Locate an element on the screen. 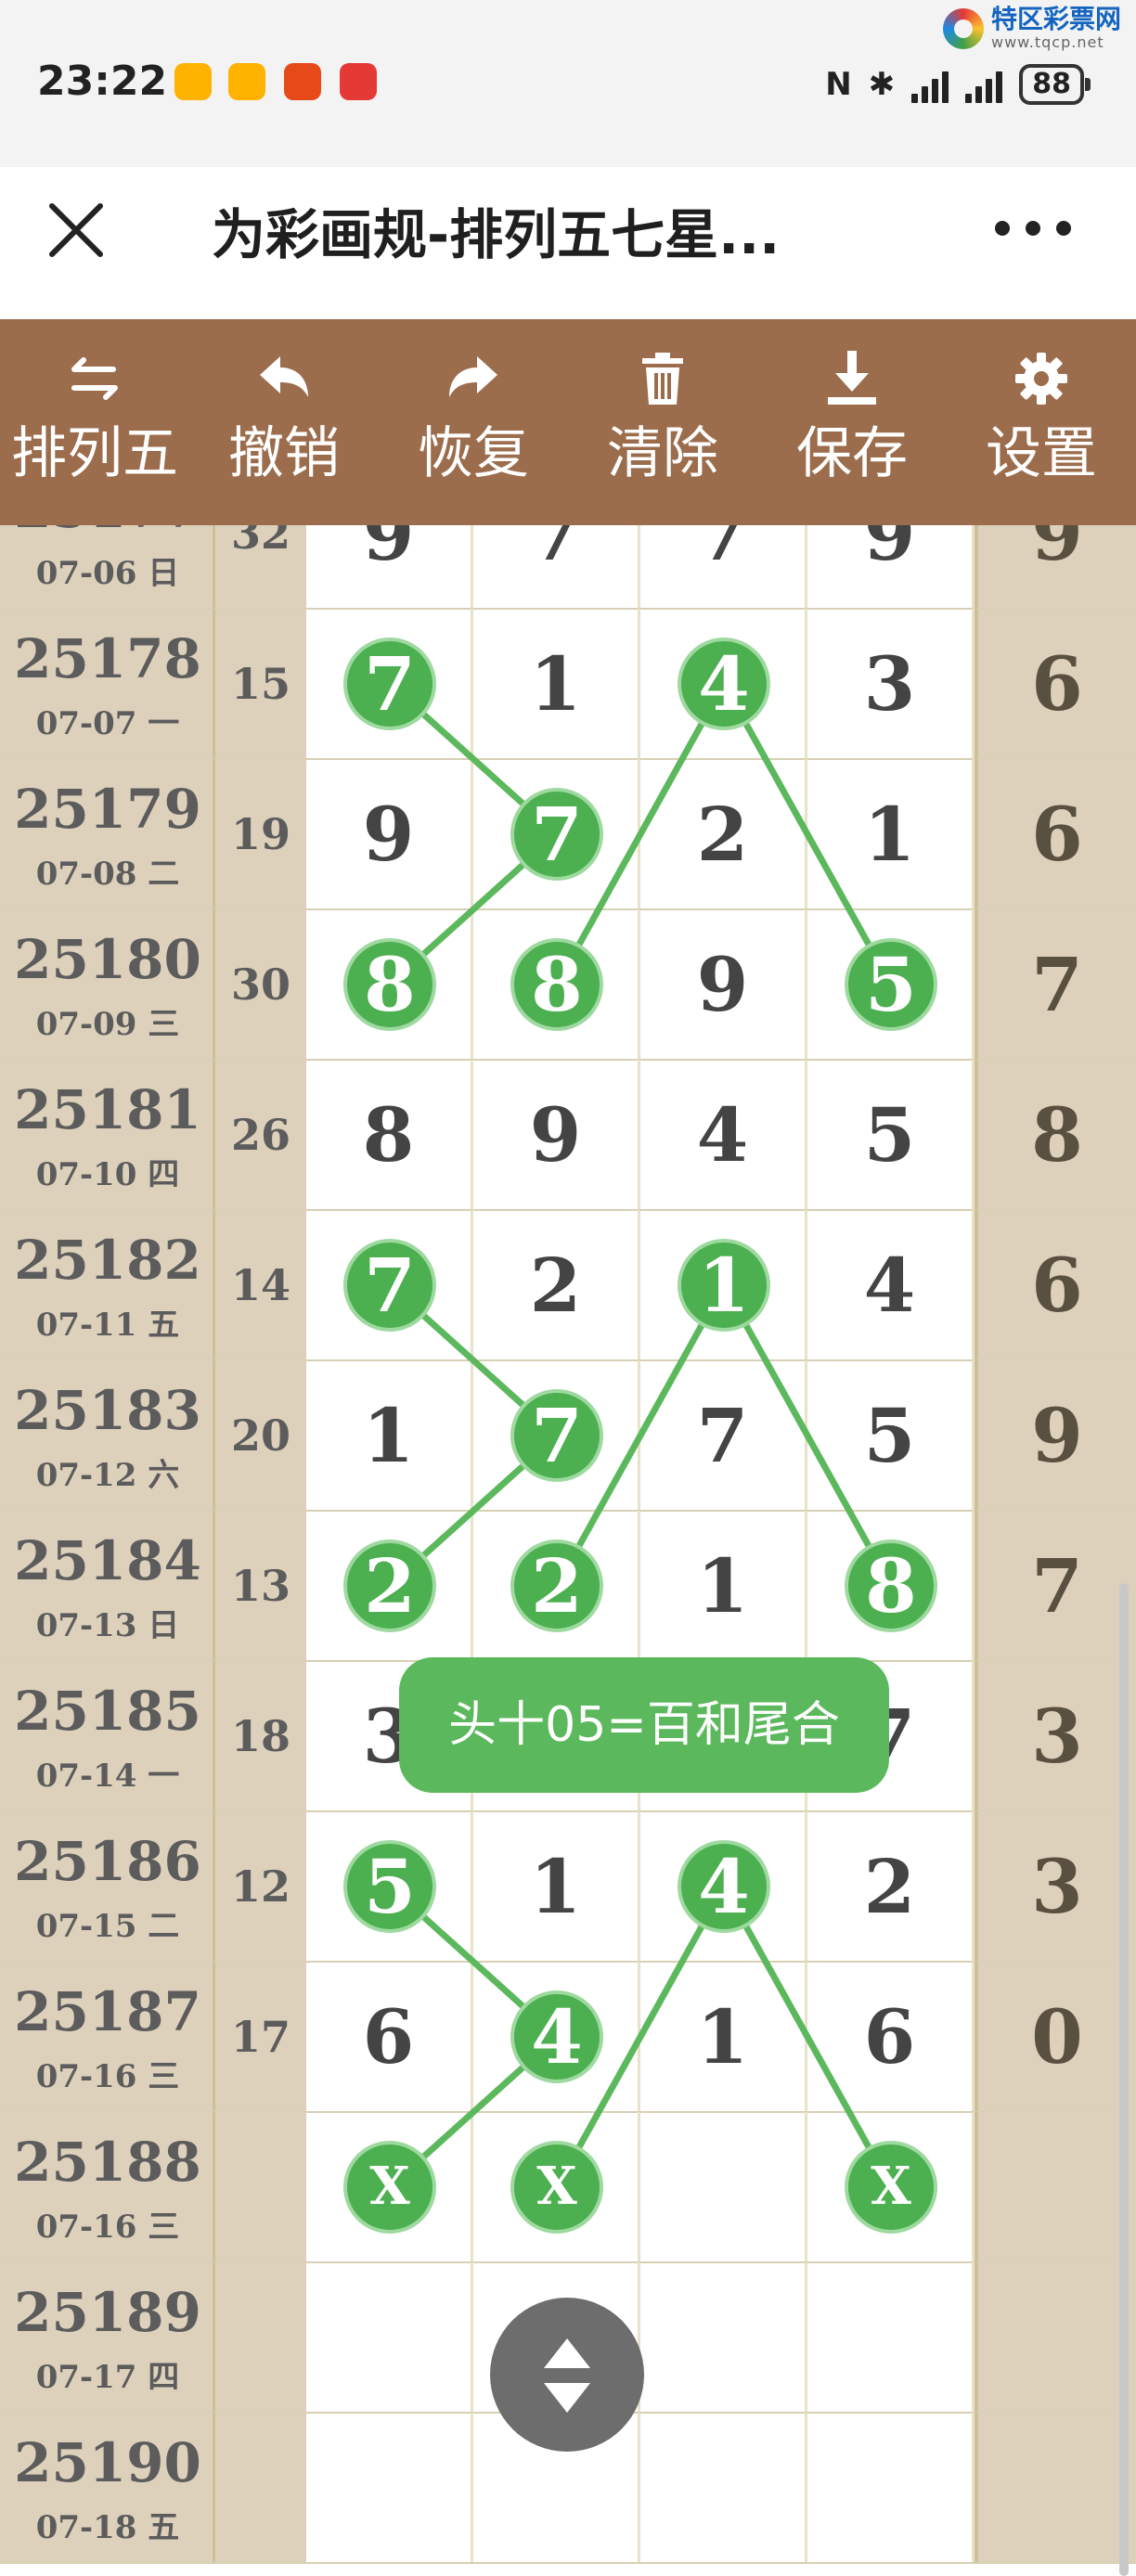 The height and width of the screenshot is (2576, 1136). status-bar: 23:22 N ✱ 88 特区彩票网 www.tqcp.net is located at coordinates (568, 84).